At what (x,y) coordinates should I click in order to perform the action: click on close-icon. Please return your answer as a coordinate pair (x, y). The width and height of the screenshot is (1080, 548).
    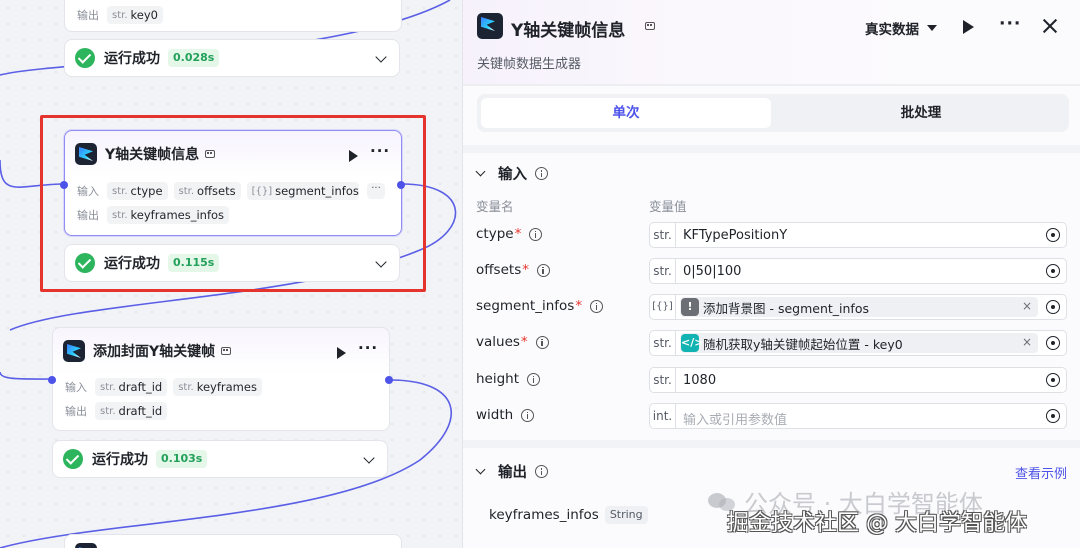
    Looking at the image, I should click on (1050, 26).